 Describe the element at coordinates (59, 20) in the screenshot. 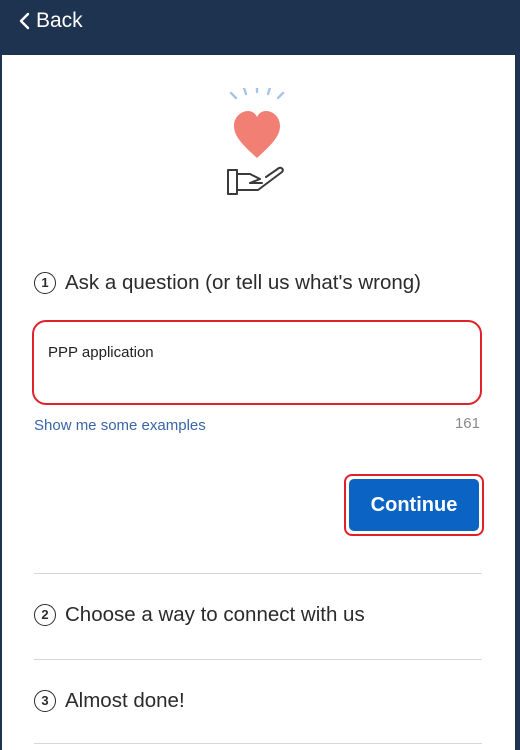

I see `back-label: Back` at that location.